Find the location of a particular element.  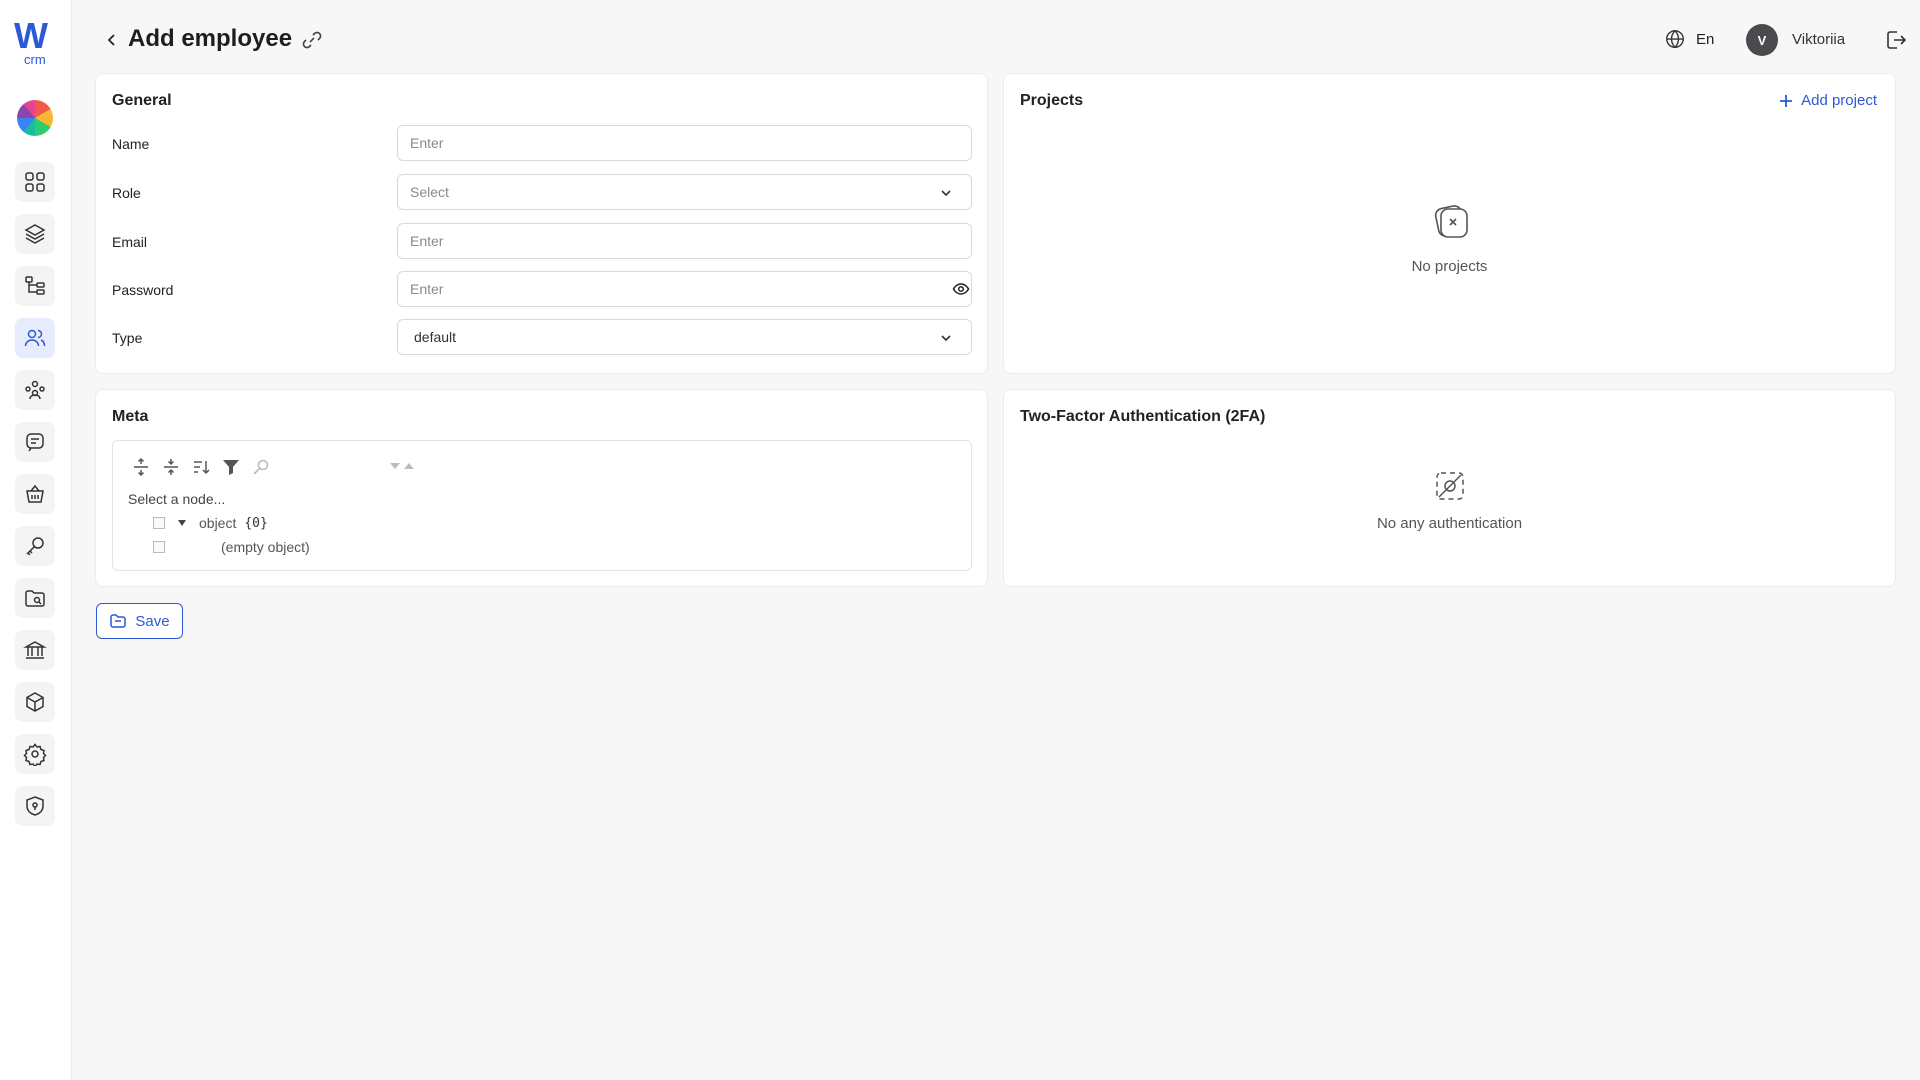

nav-layers is located at coordinates (35, 234).